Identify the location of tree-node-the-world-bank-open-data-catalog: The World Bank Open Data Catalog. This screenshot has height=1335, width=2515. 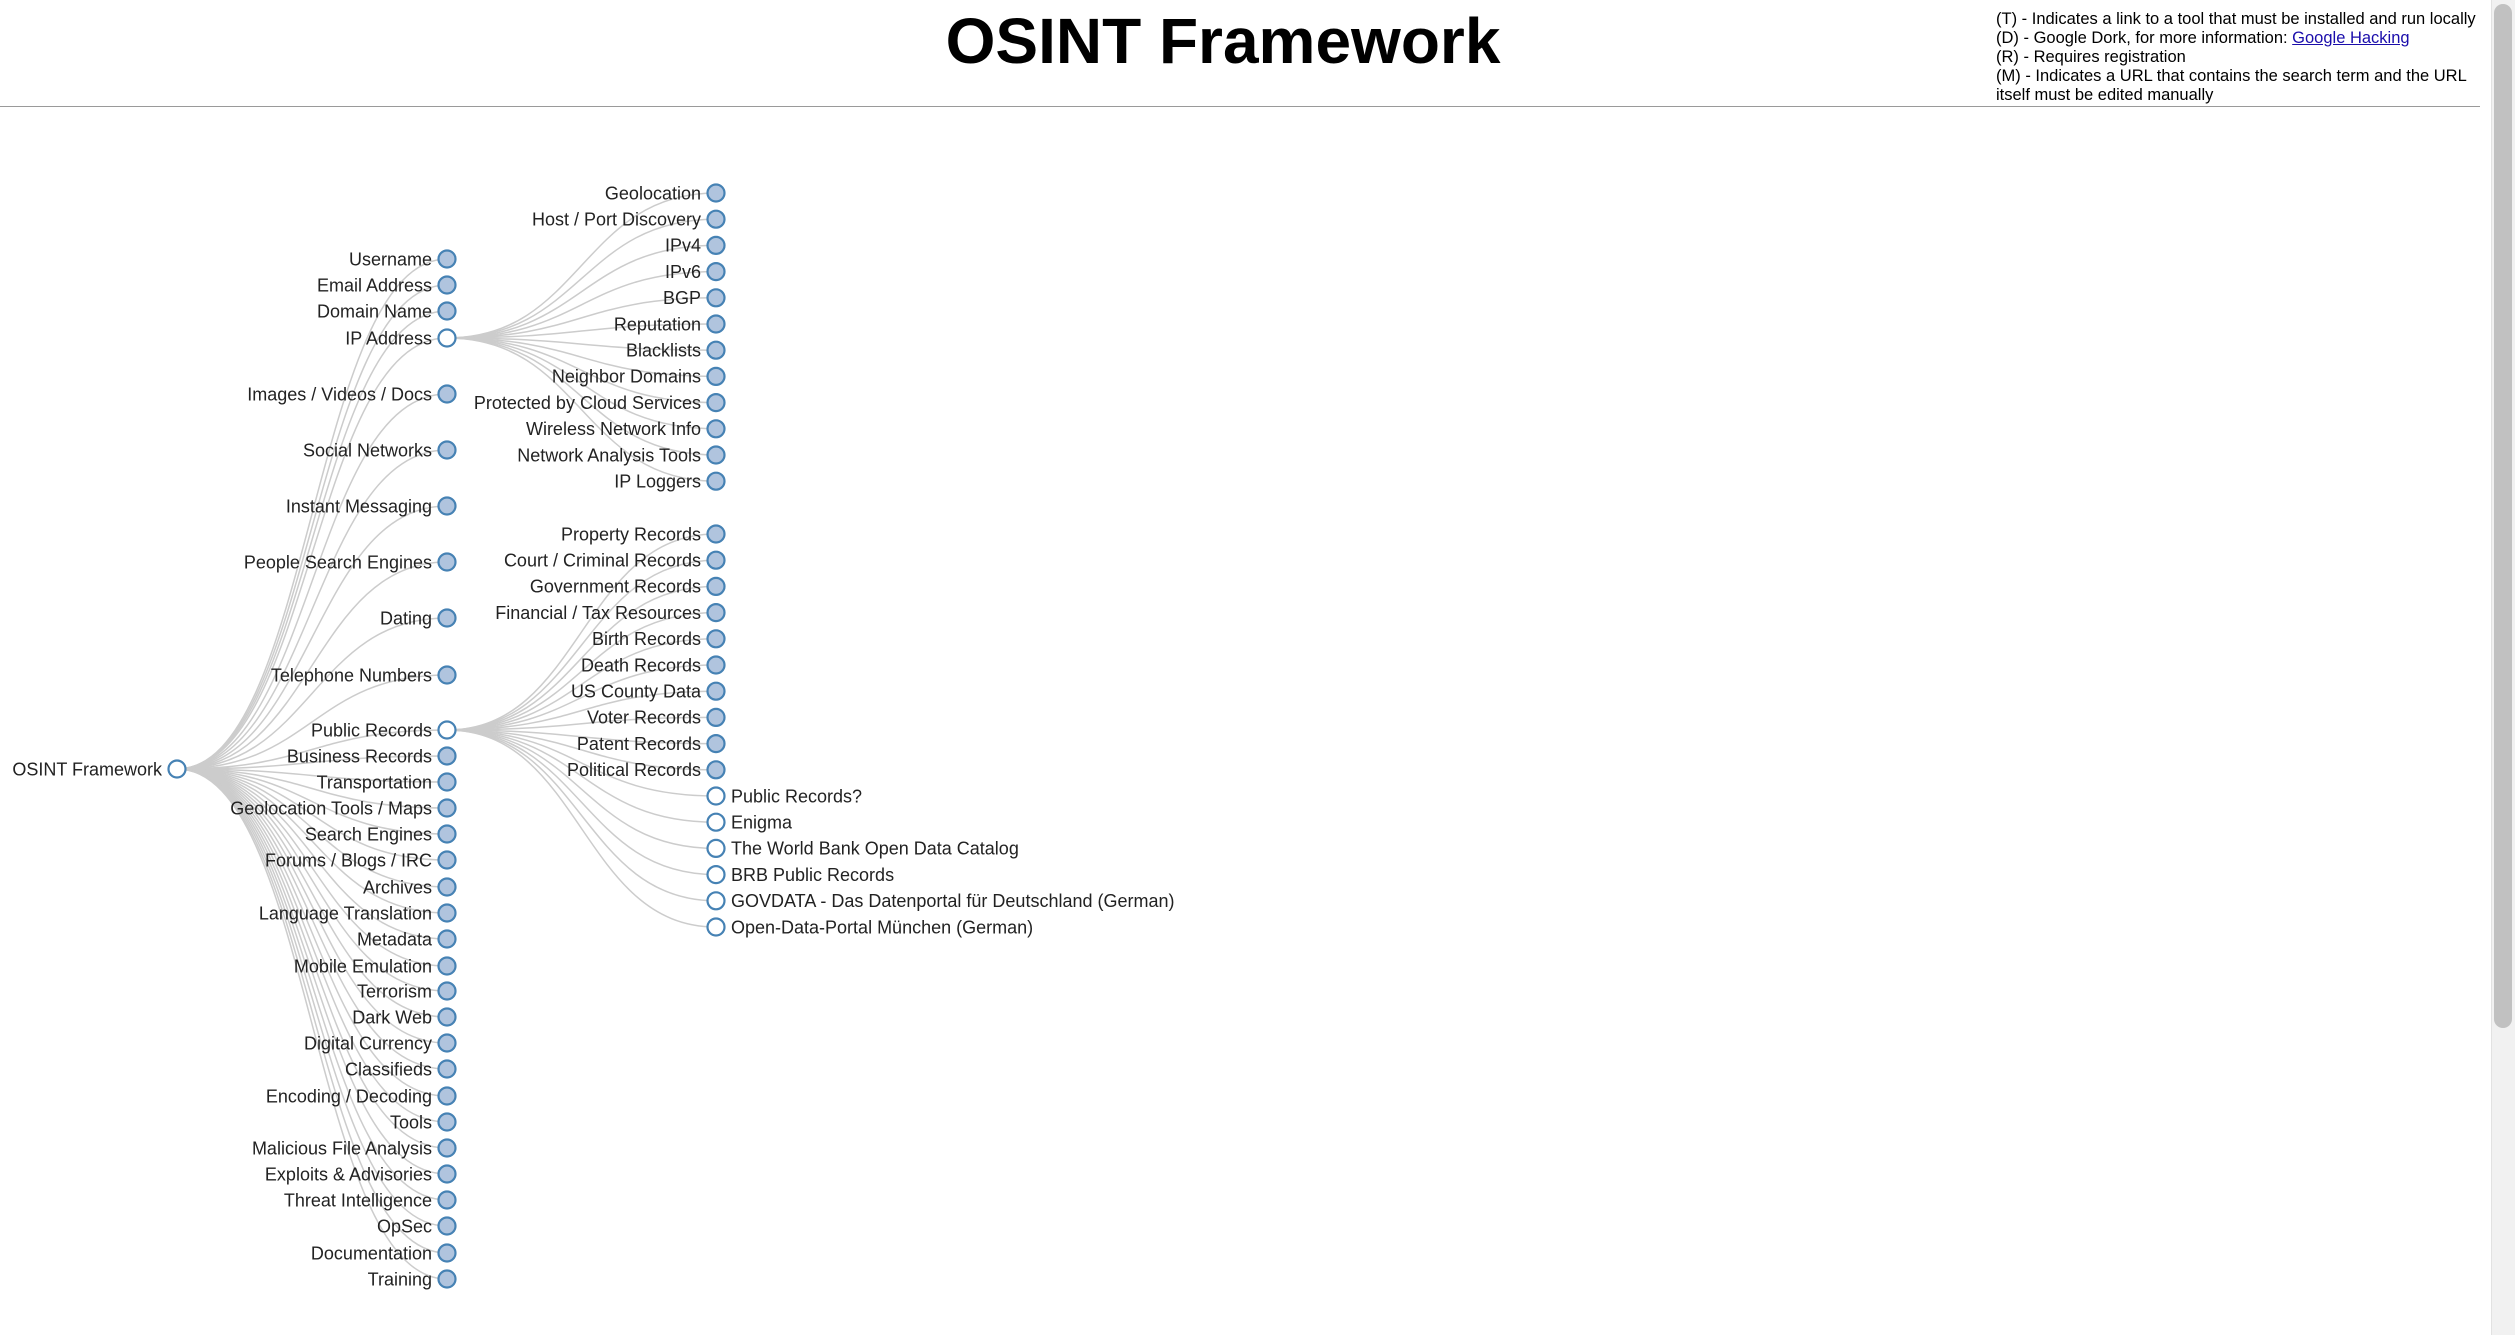
(862, 849).